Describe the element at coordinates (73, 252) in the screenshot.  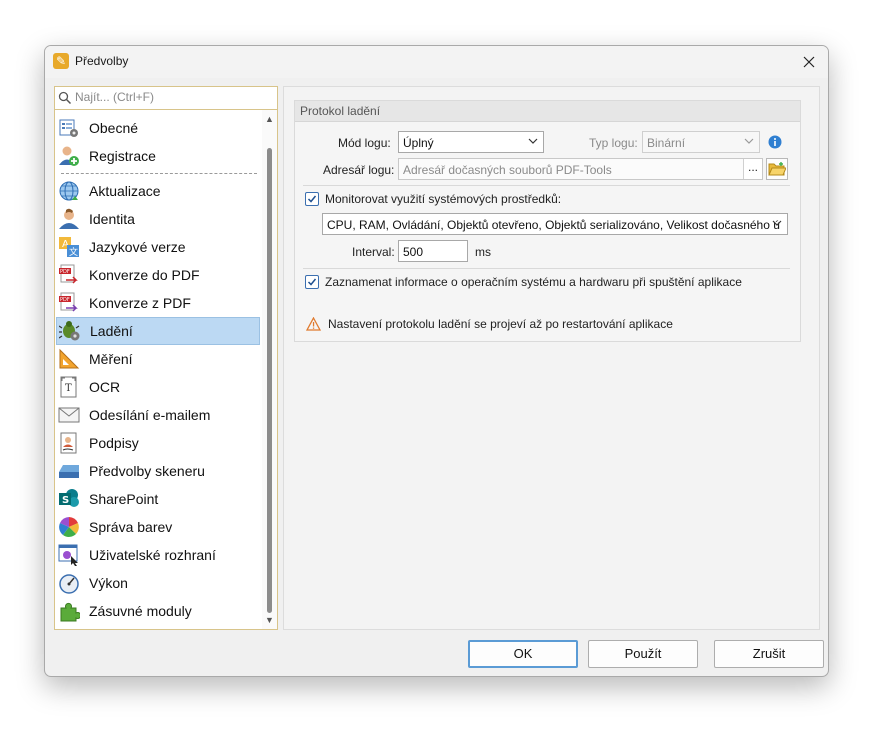
I see `svg-text: 文` at that location.